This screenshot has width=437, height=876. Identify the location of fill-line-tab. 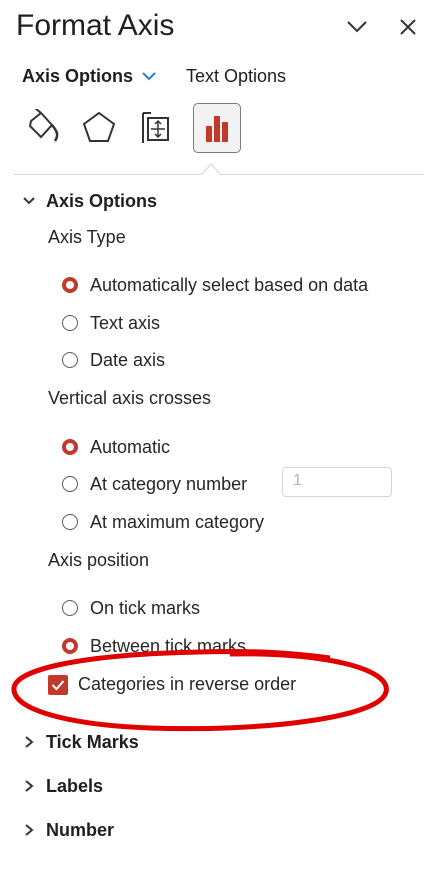
(41, 127).